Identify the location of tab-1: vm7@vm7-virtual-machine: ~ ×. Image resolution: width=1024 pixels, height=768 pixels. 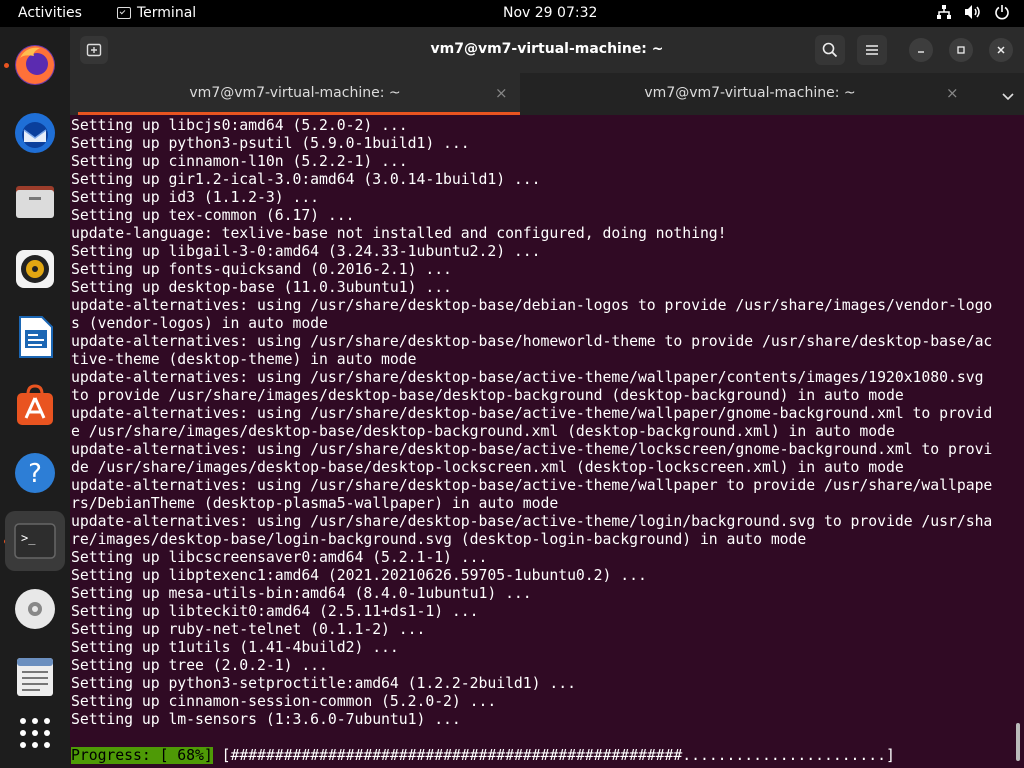
(295, 94).